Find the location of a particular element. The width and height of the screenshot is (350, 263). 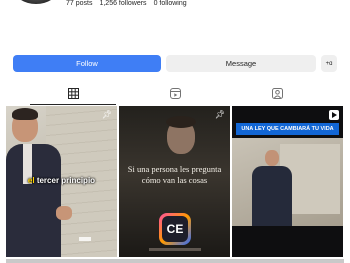

caption-highlight: el is located at coordinates (31, 180).